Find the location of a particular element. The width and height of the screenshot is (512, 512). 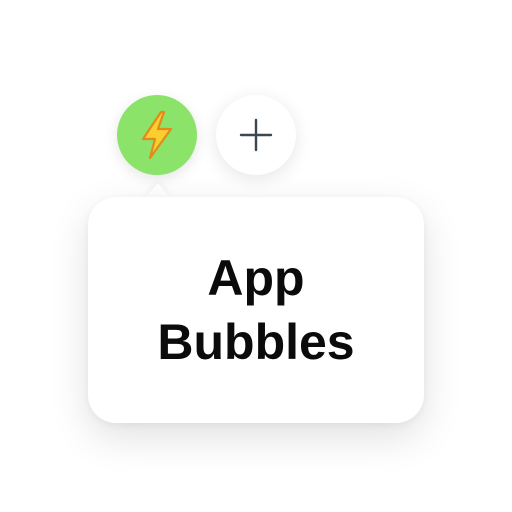

lightning-icon is located at coordinates (157, 135).